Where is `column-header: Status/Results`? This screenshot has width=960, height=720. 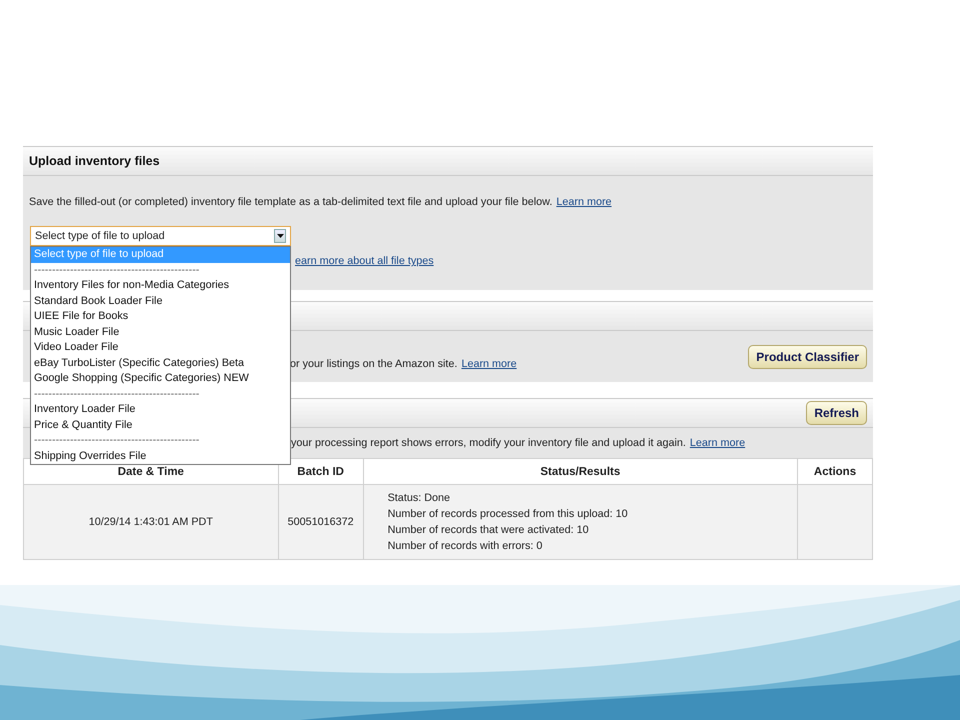 column-header: Status/Results is located at coordinates (580, 471).